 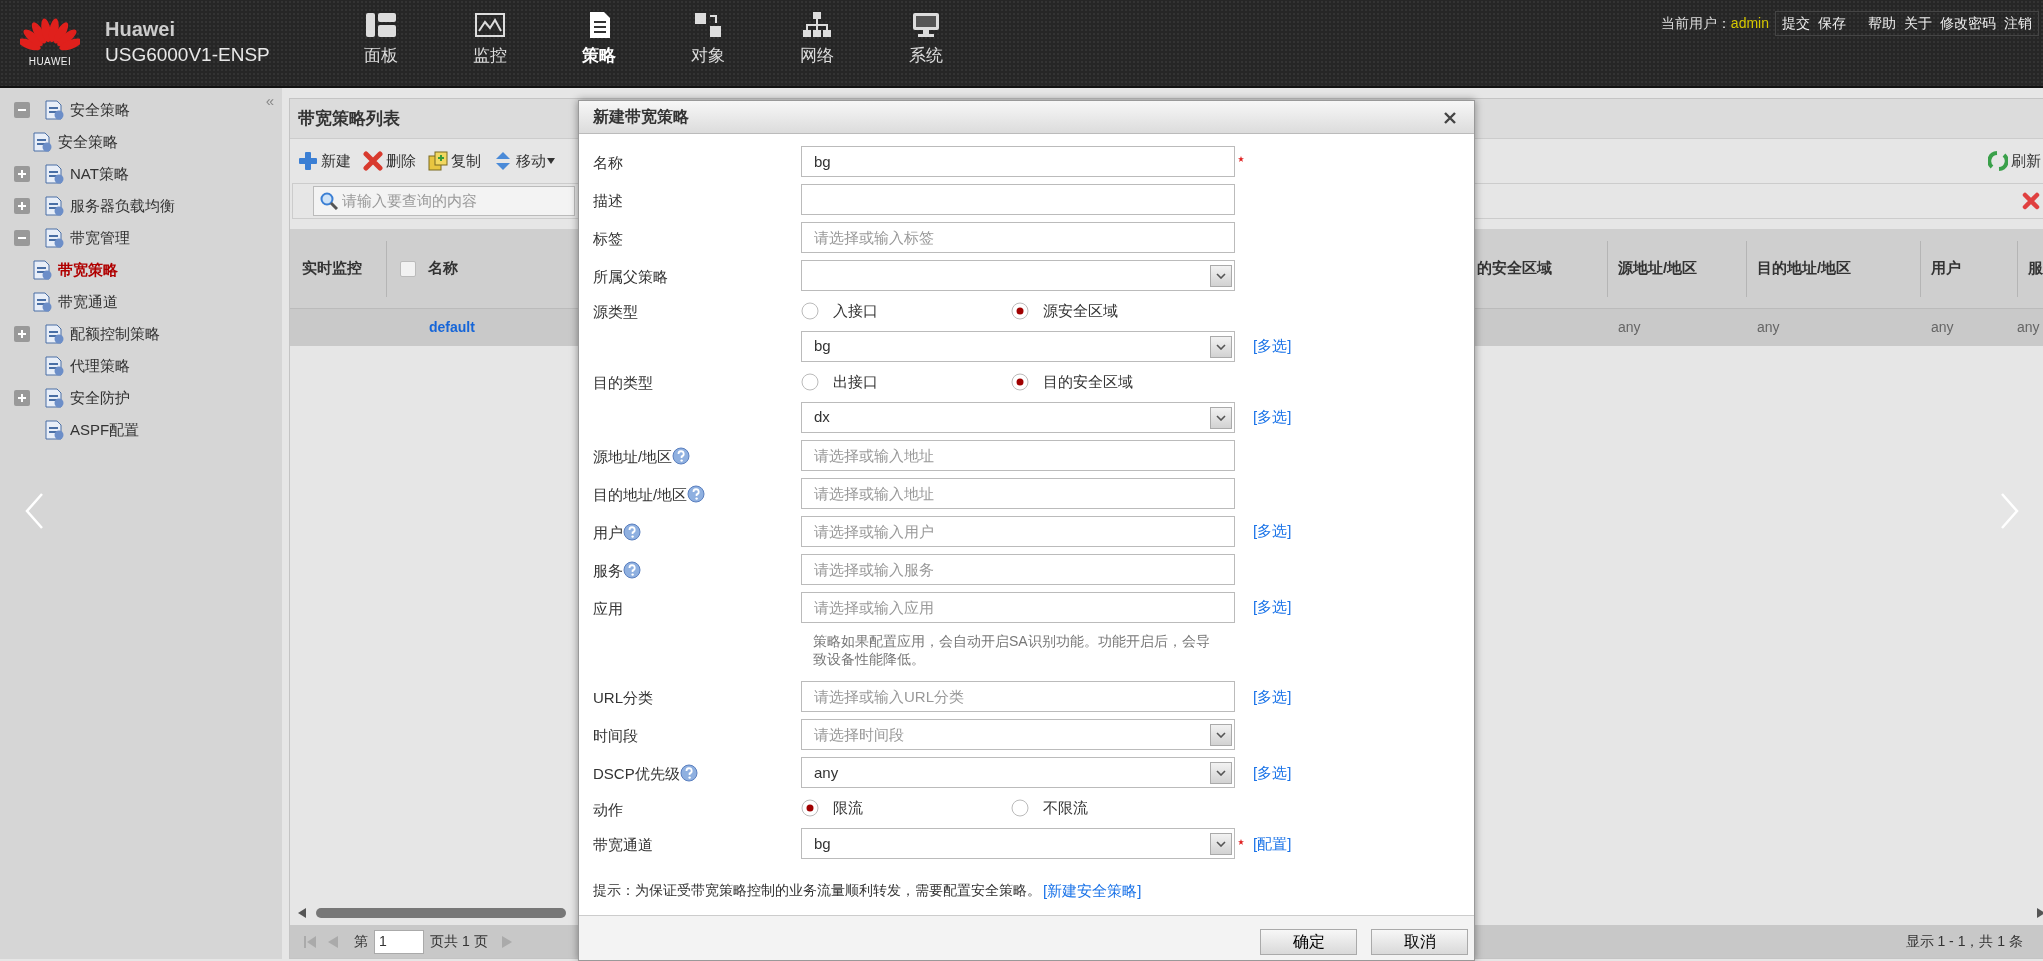 I want to click on table-cell-text: any, so click(x=2028, y=327).